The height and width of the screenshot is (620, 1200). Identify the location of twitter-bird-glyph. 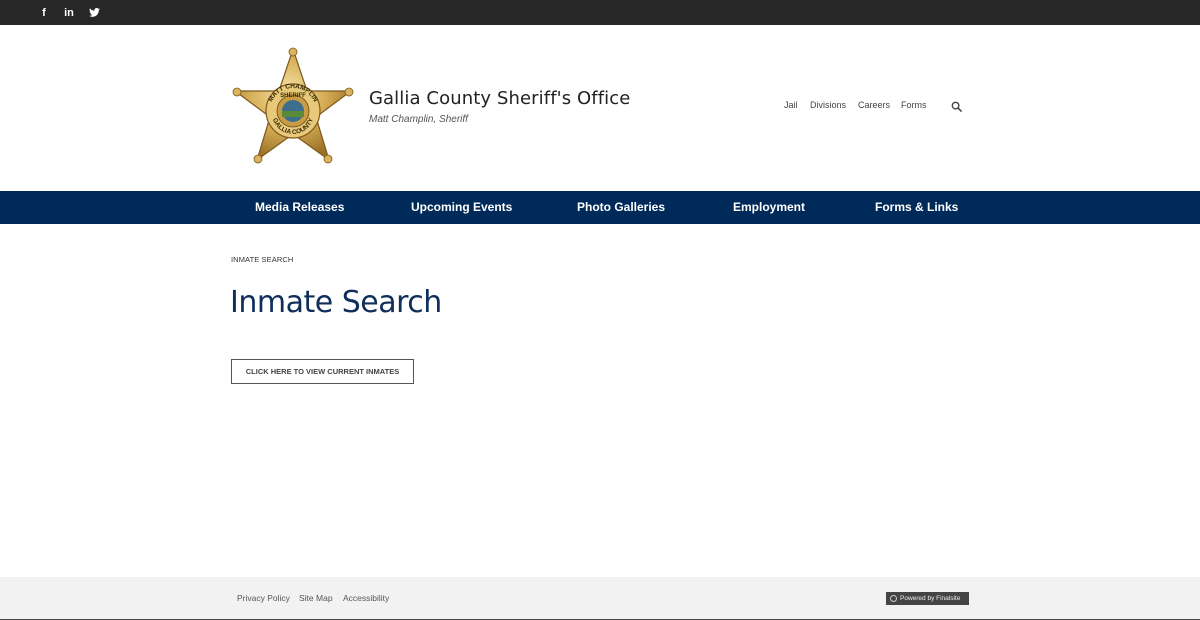
(94, 12).